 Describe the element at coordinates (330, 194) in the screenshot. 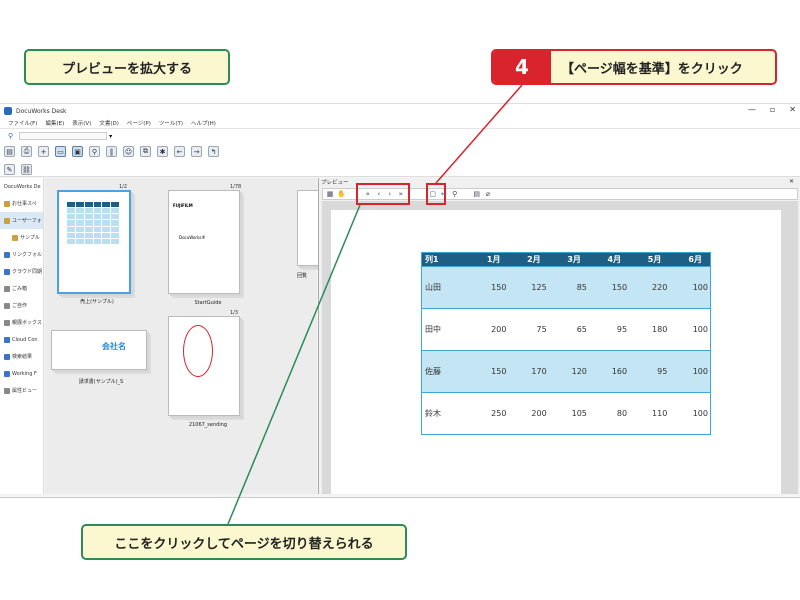

I see `preview-settings-icon: ▦` at that location.